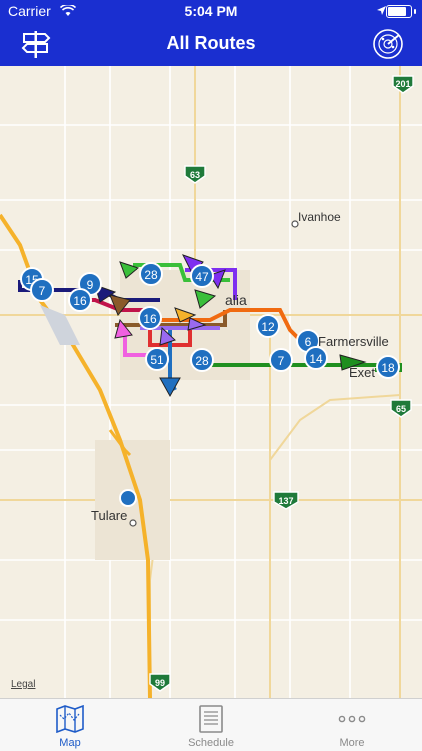 Image resolution: width=422 pixels, height=751 pixels. I want to click on map-icon, so click(70, 719).